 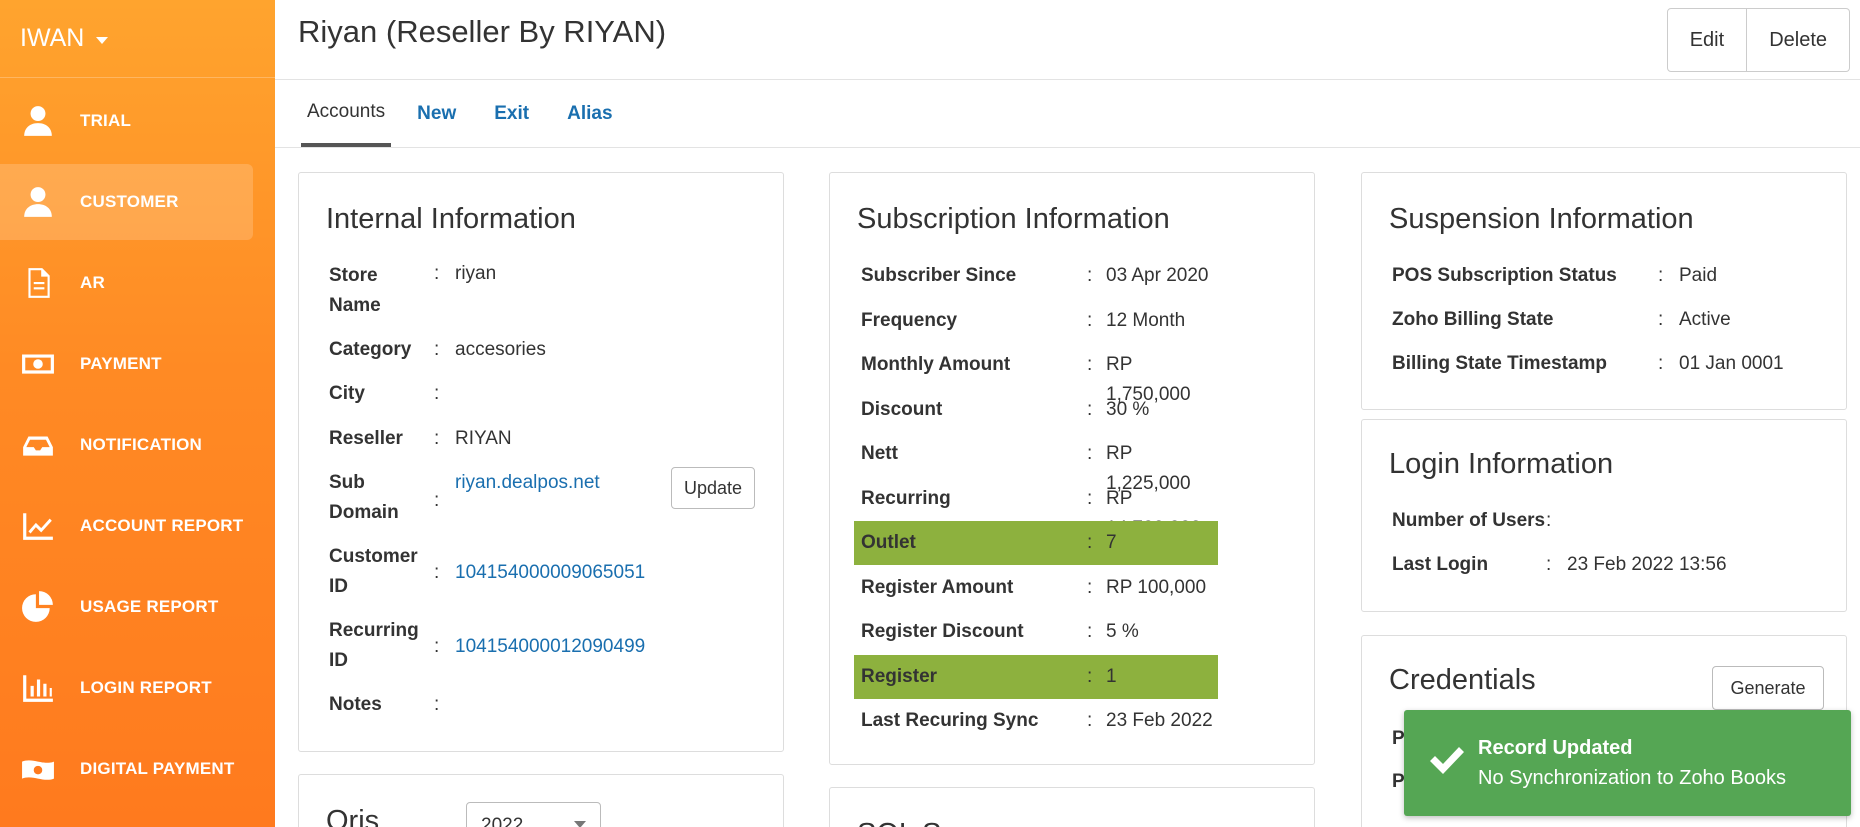 What do you see at coordinates (500, 349) in the screenshot?
I see `category-value: accesories` at bounding box center [500, 349].